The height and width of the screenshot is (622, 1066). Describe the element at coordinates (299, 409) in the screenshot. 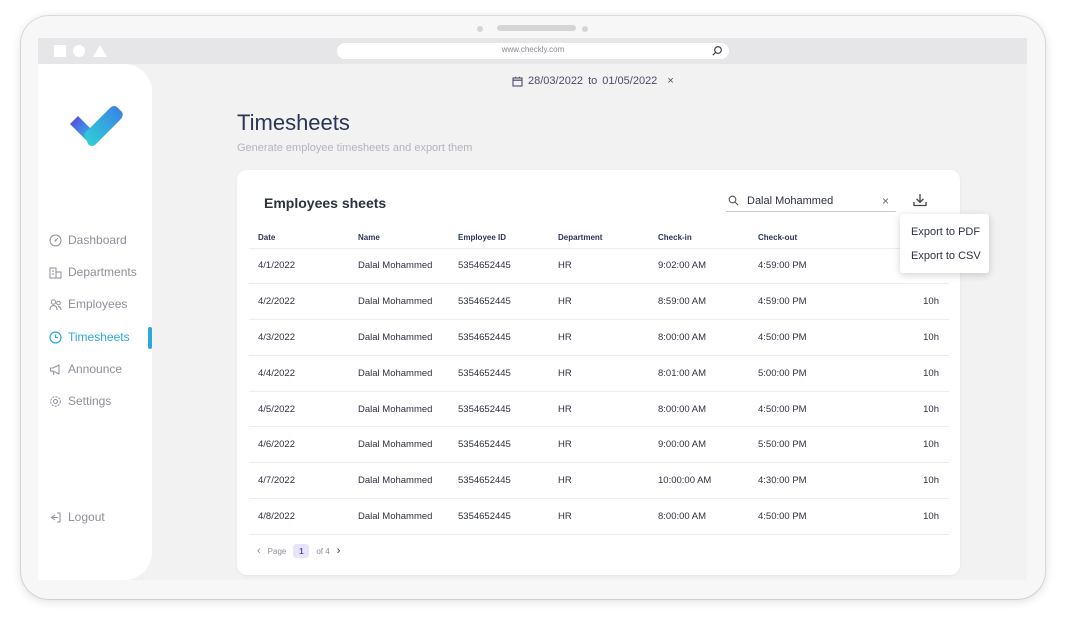

I see `cell-date: 4/5/2022` at that location.